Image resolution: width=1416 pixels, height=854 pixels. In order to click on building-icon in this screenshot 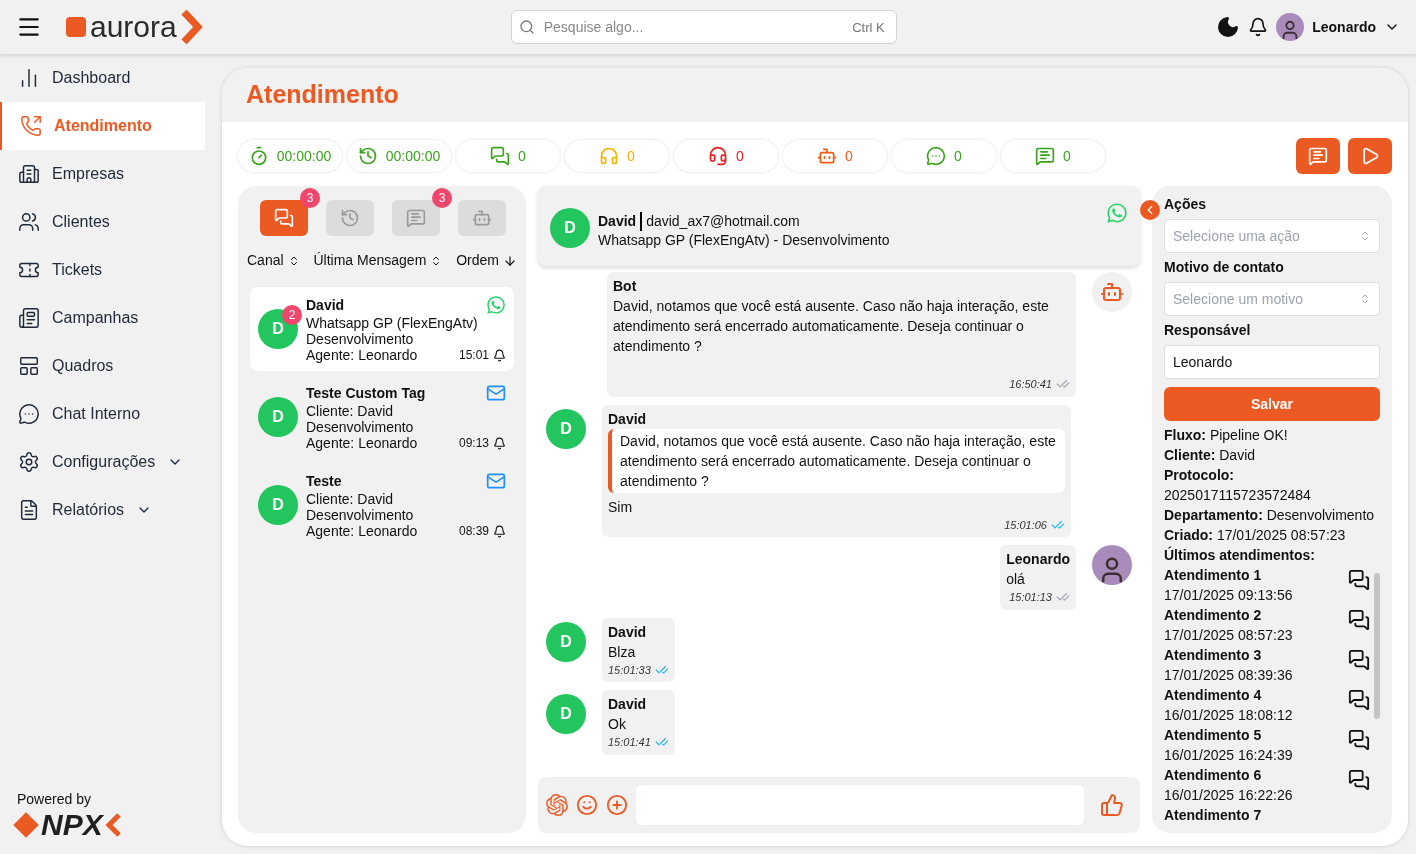, I will do `click(29, 174)`.